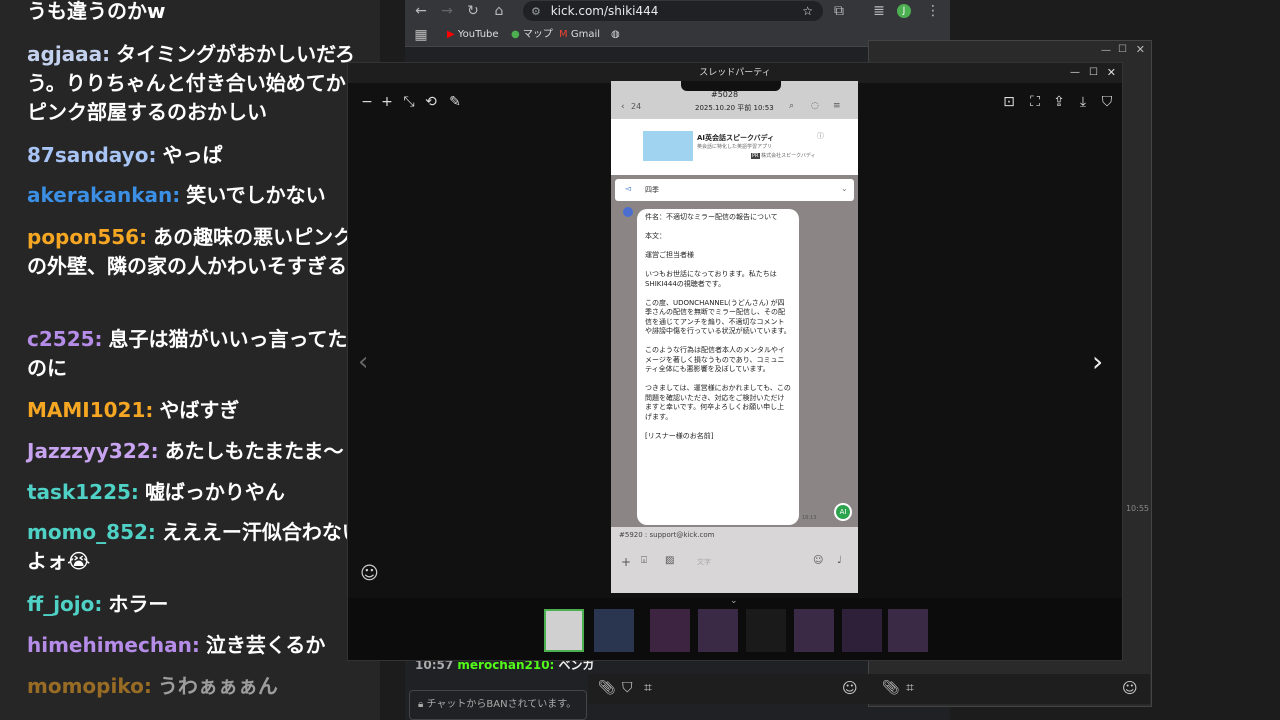 The image size is (1280, 720). Describe the element at coordinates (91, 155) in the screenshot. I see `chat-username: 87sandayo:` at that location.